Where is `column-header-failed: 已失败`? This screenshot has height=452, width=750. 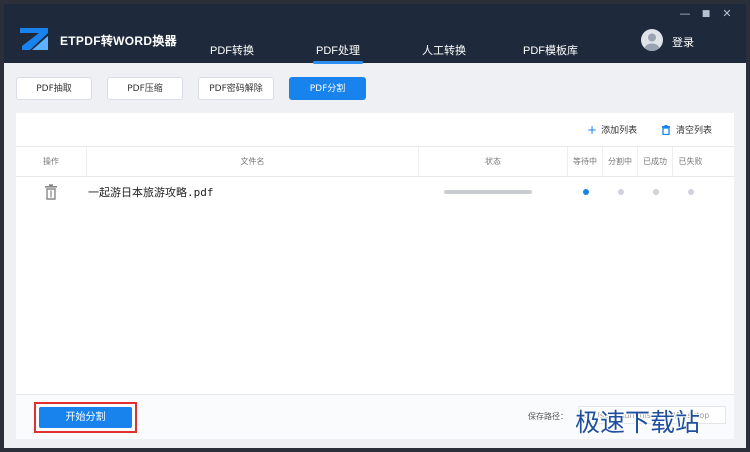 column-header-failed: 已失败 is located at coordinates (690, 161).